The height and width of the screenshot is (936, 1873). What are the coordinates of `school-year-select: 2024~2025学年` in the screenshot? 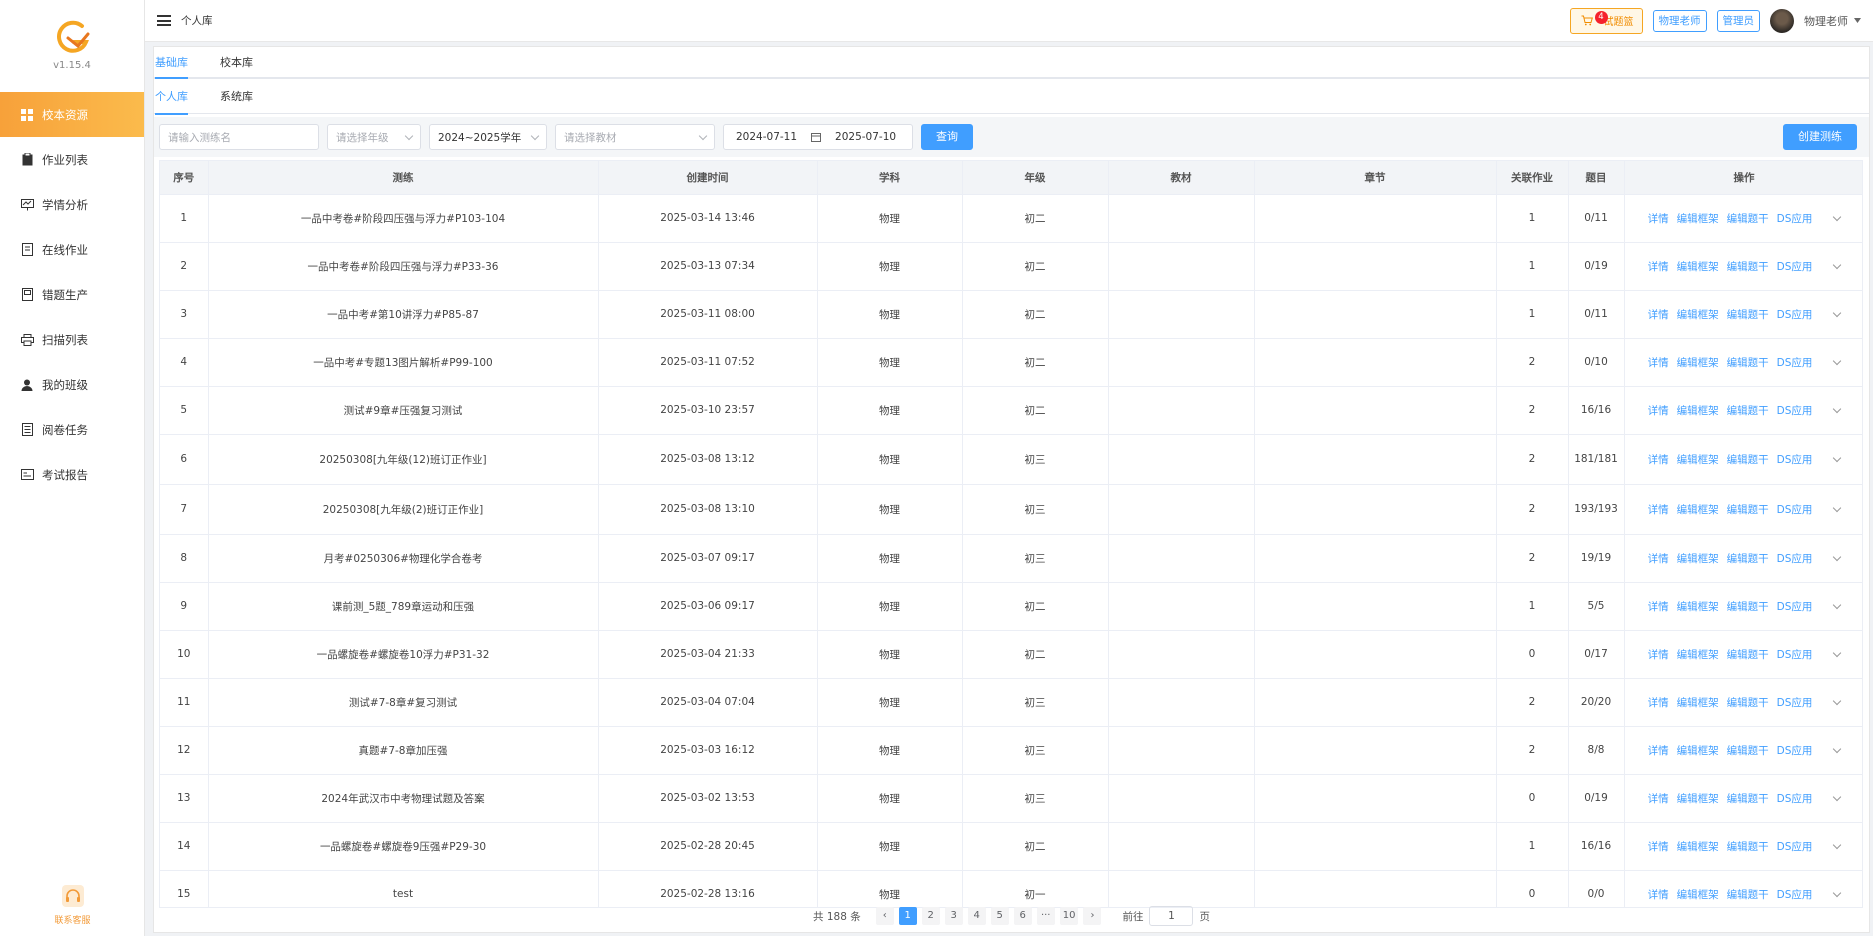 It's located at (488, 137).